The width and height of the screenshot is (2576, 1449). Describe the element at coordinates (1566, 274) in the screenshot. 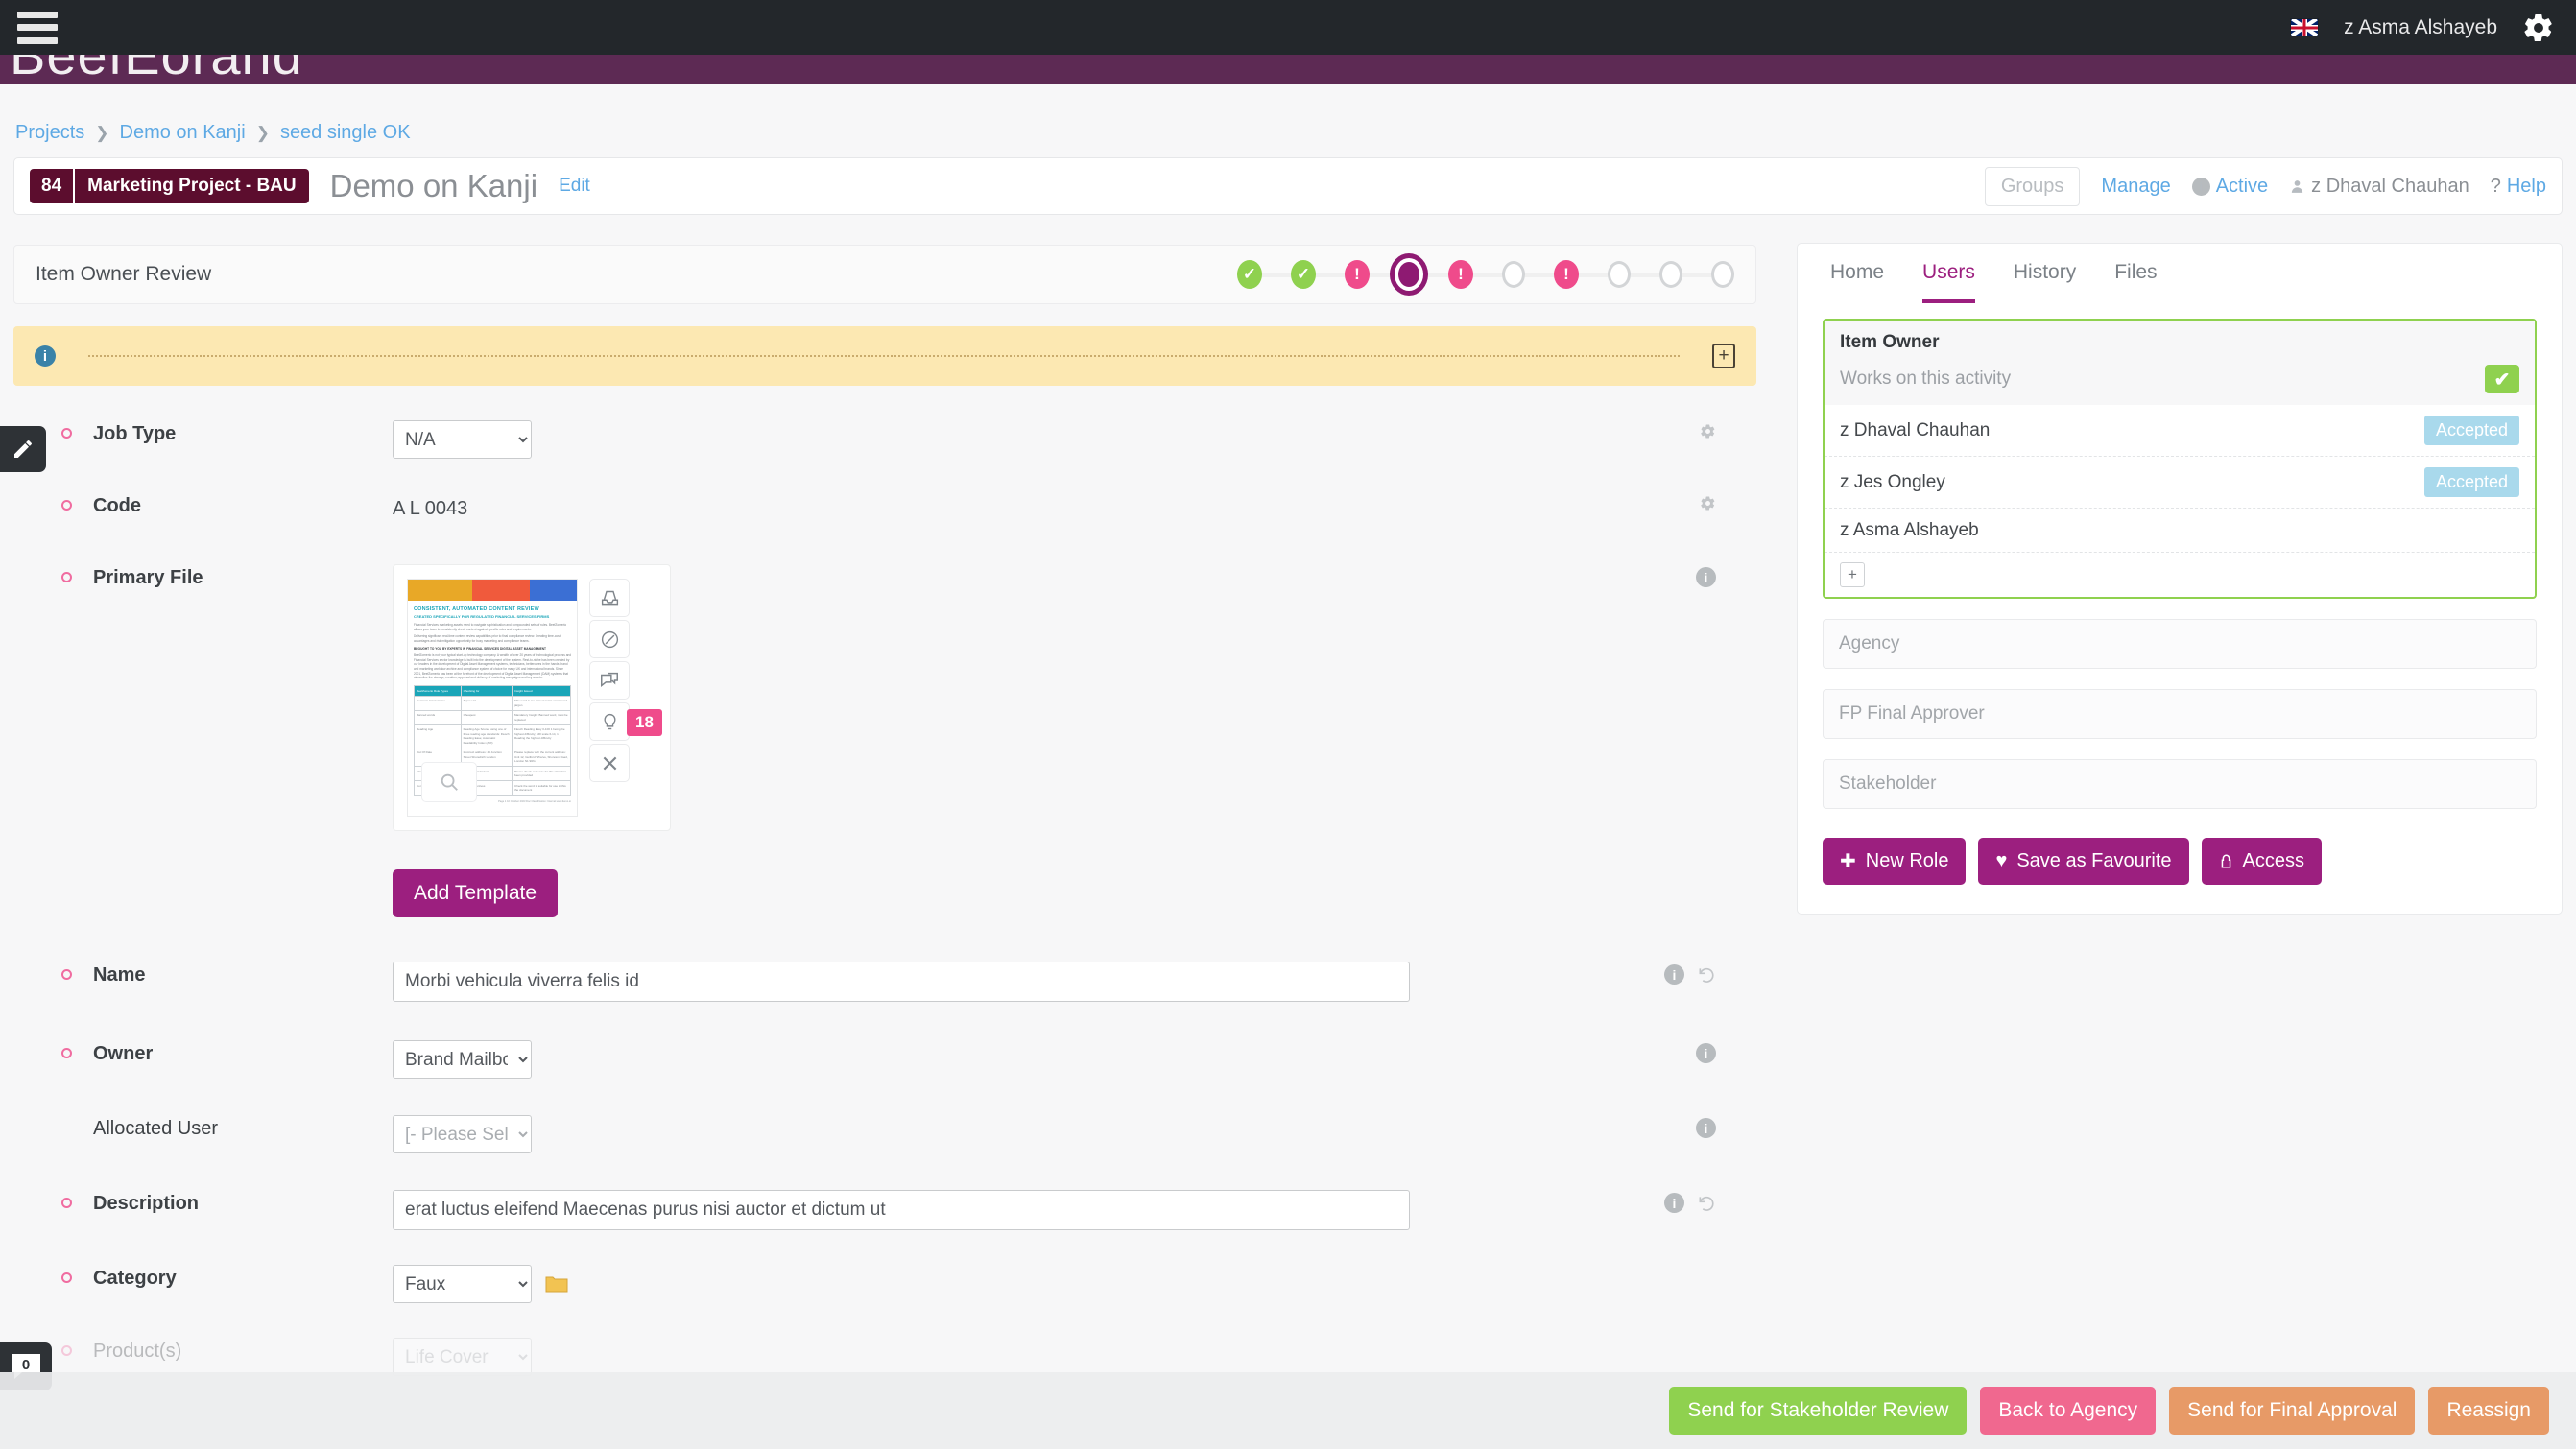

I see `workflow-step-7: !` at that location.